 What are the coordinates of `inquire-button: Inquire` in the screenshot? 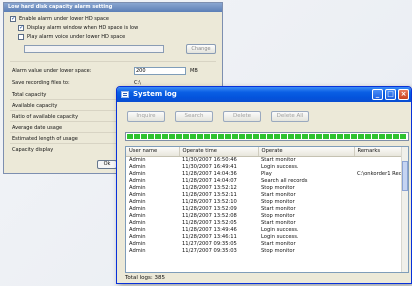 It's located at (146, 116).